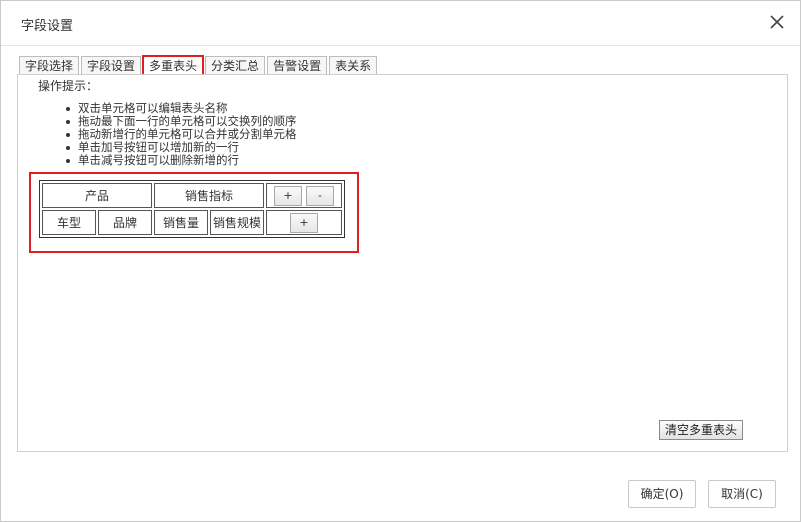  Describe the element at coordinates (353, 65) in the screenshot. I see `tab-table-relation: 表关系` at that location.